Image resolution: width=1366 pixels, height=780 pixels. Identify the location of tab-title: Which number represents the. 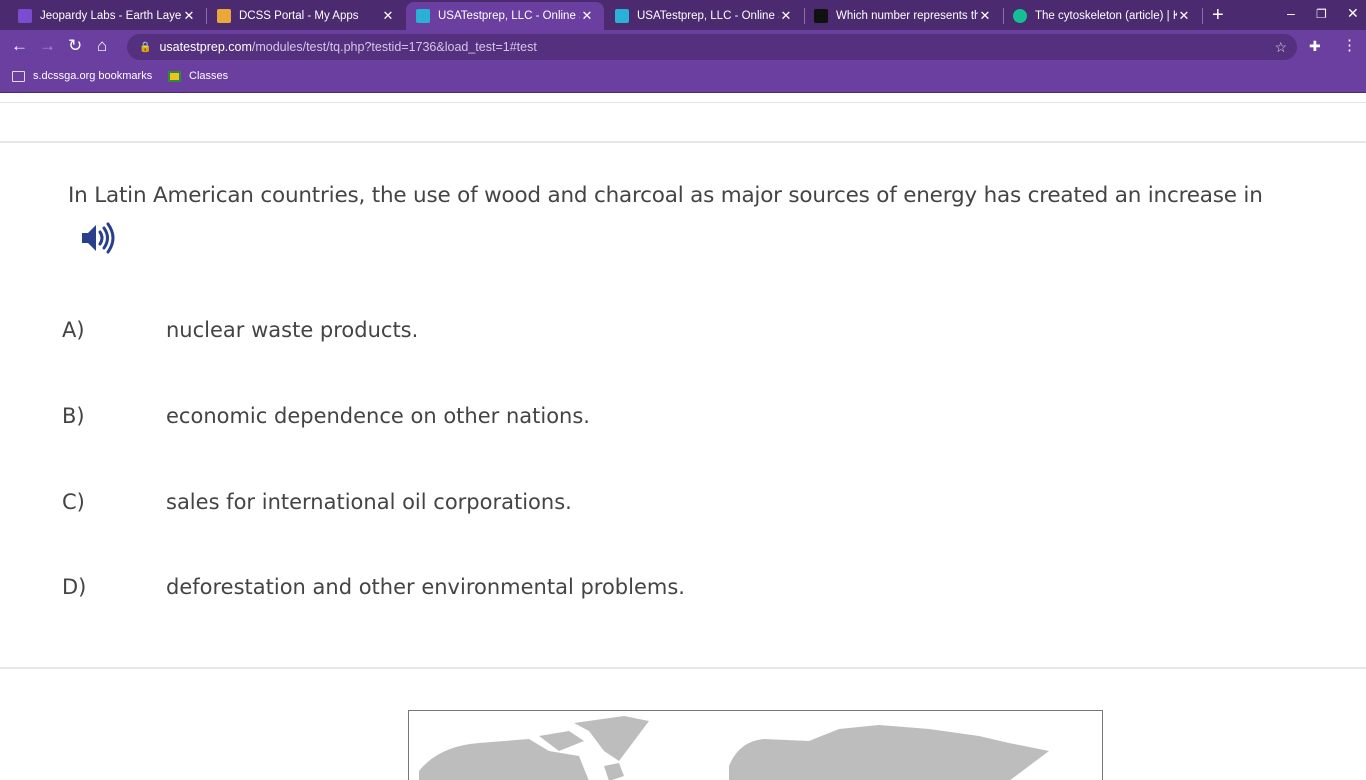
(907, 16).